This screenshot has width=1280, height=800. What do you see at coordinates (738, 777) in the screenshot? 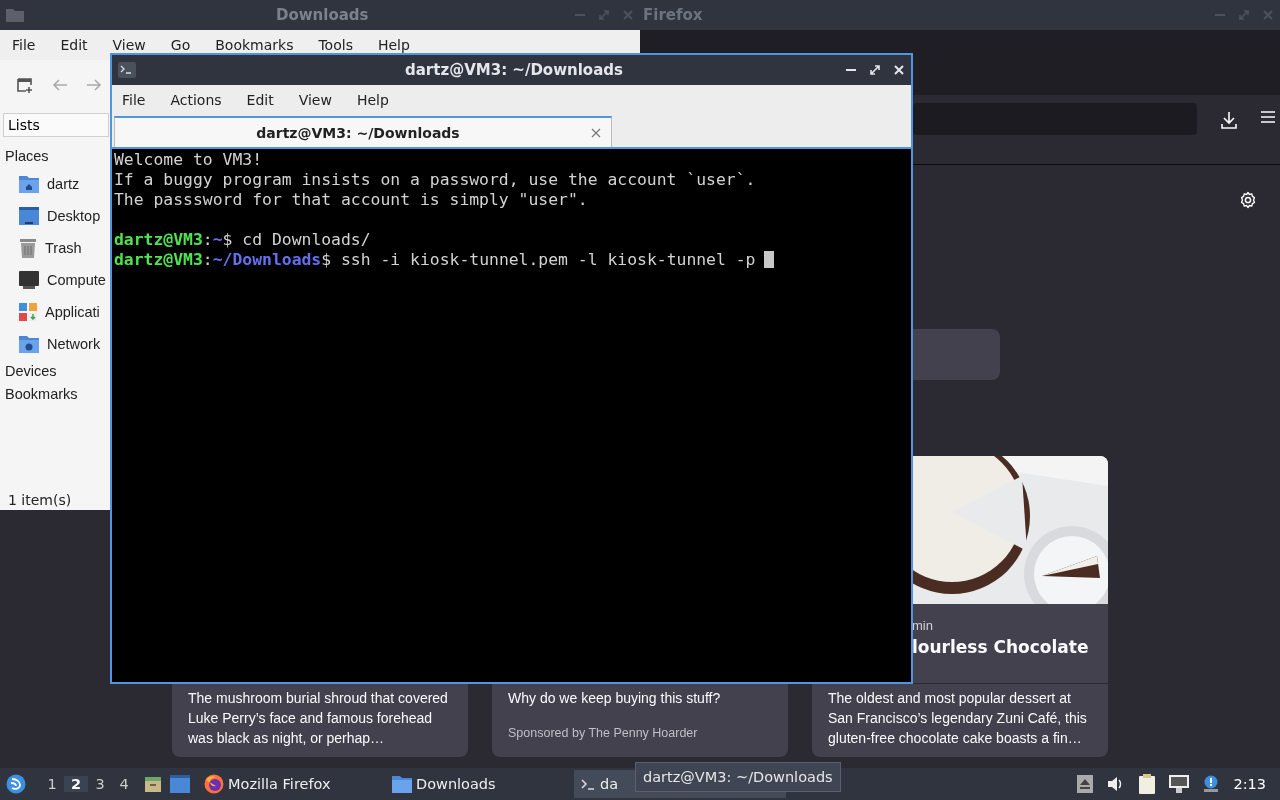
I see `tooltip: dartz@VM3: ~/Downloads` at bounding box center [738, 777].